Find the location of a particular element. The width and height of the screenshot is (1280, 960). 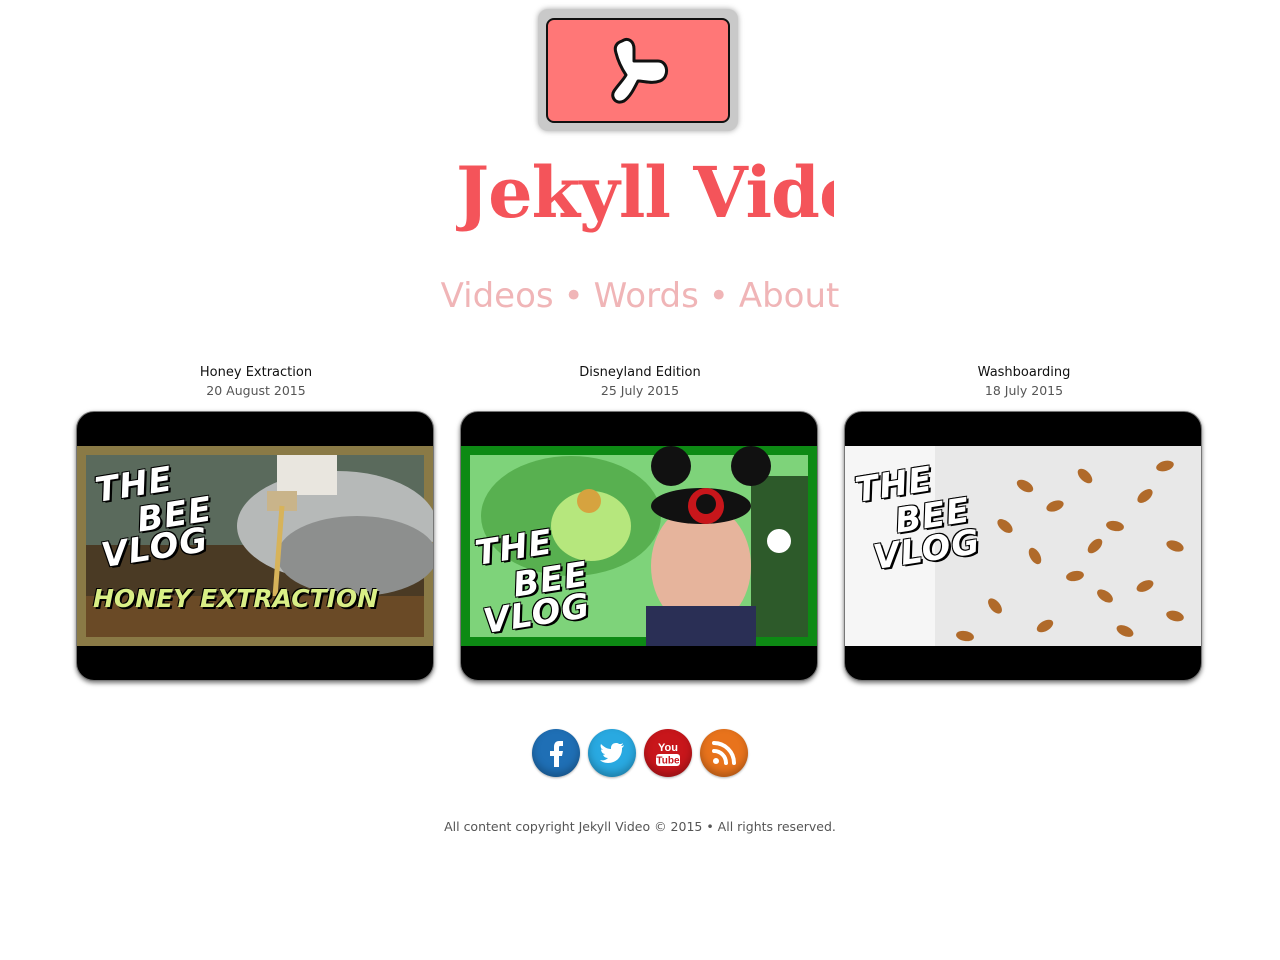

main-nav: Videos • Words • About is located at coordinates (640, 296).